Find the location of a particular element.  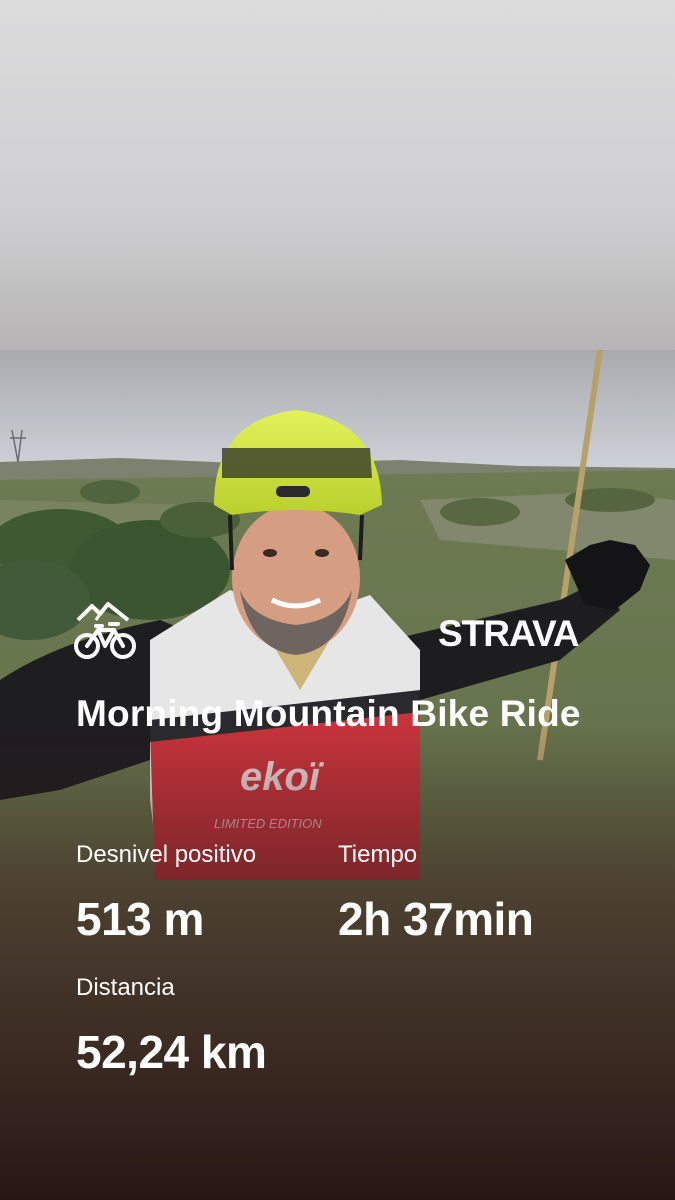

time-label: Tiempo is located at coordinates (378, 854).